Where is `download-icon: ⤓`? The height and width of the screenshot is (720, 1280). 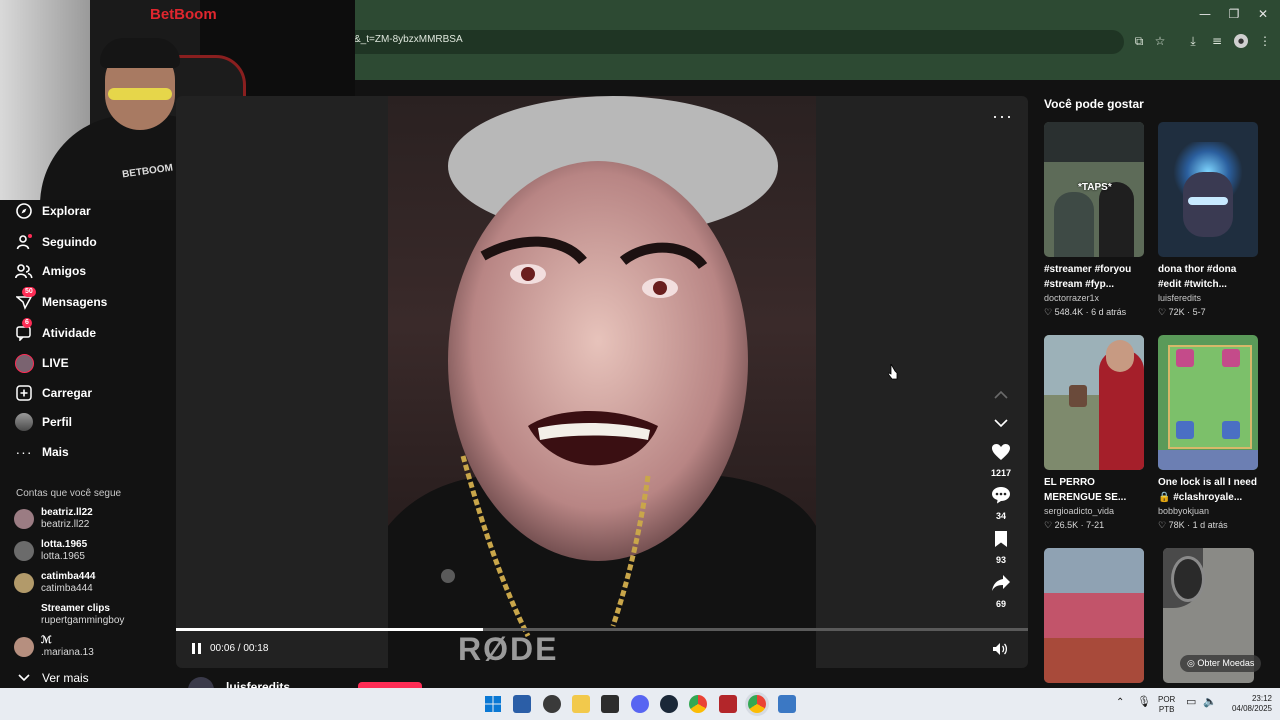 download-icon: ⤓ is located at coordinates (1193, 41).